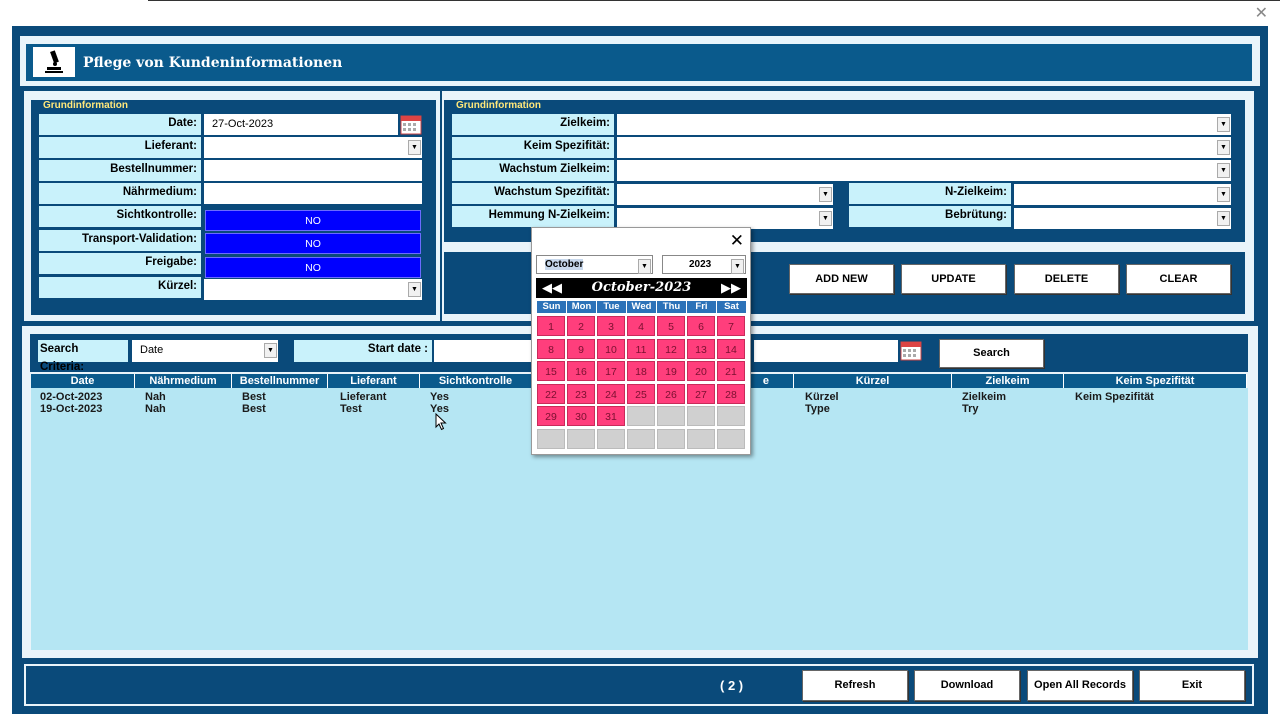  What do you see at coordinates (725, 194) in the screenshot?
I see `wachstum-spezifitaet-dropdown: ▼` at bounding box center [725, 194].